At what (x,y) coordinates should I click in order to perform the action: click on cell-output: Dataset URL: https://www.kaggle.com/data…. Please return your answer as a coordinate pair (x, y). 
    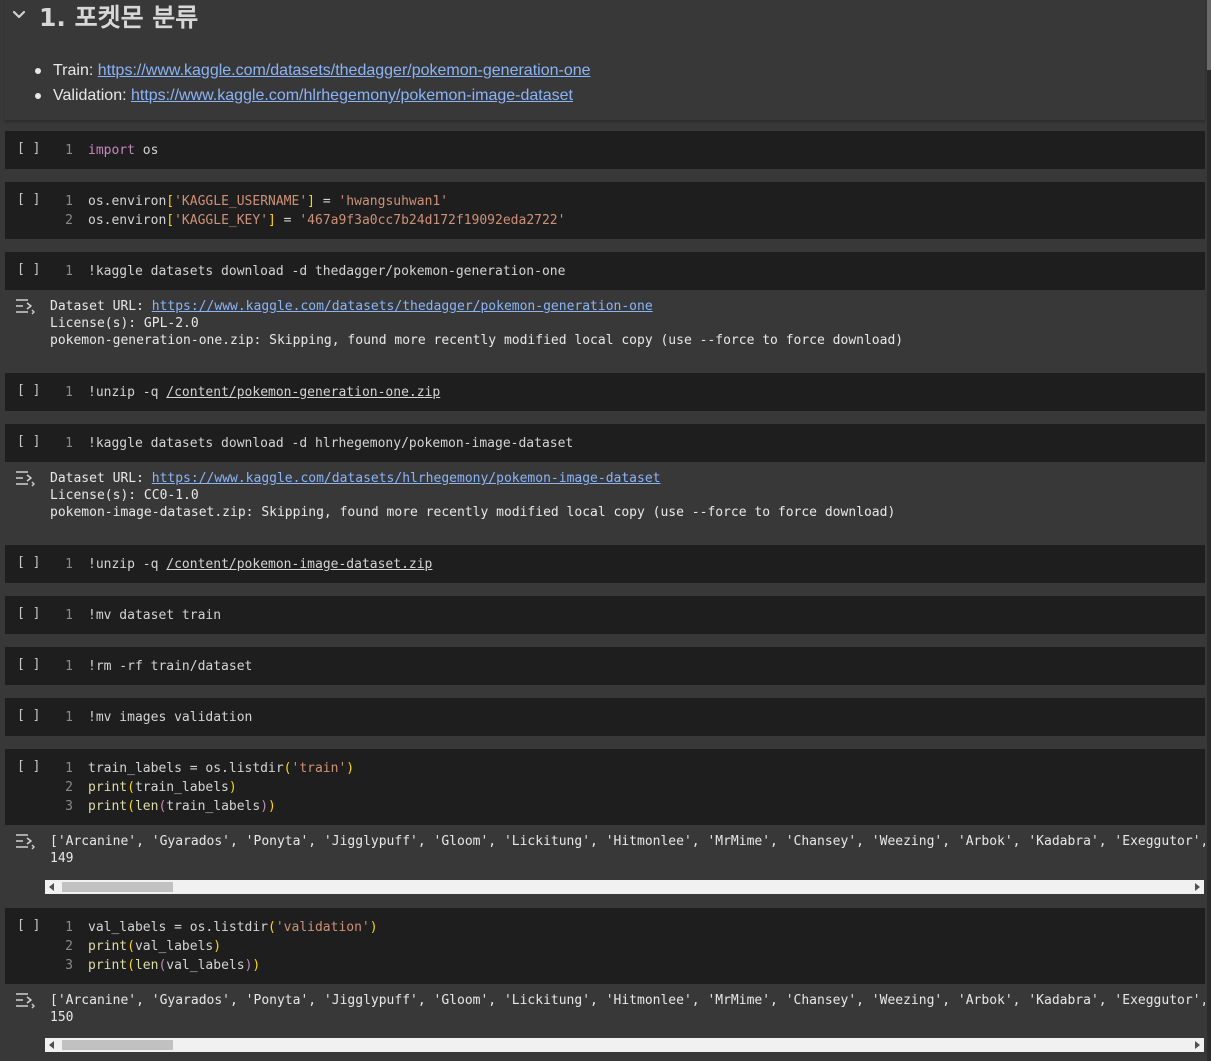
    Looking at the image, I should click on (605, 325).